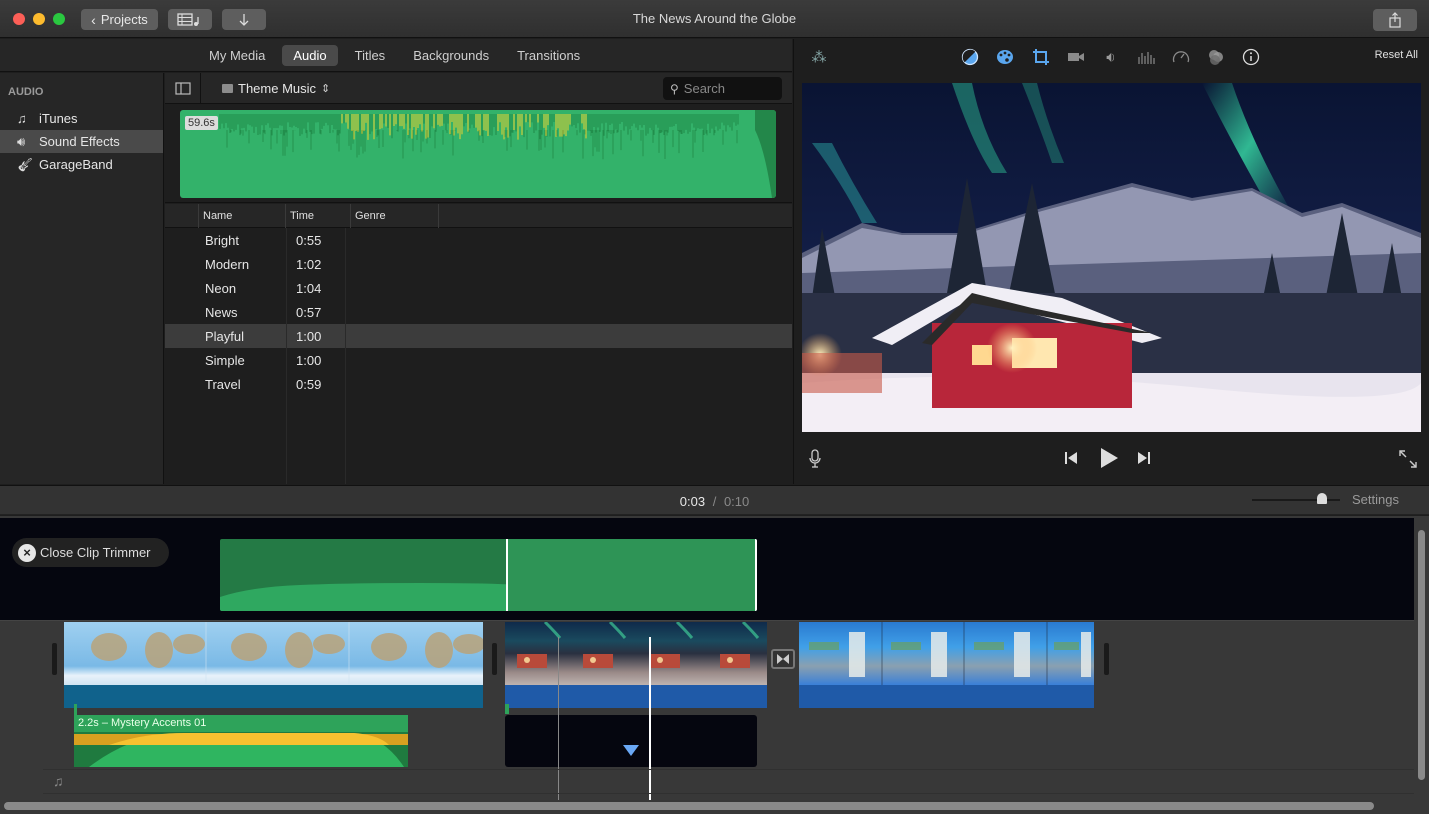 The height and width of the screenshot is (814, 1429). What do you see at coordinates (765, 154) in the screenshot?
I see `waveform-fadeout` at bounding box center [765, 154].